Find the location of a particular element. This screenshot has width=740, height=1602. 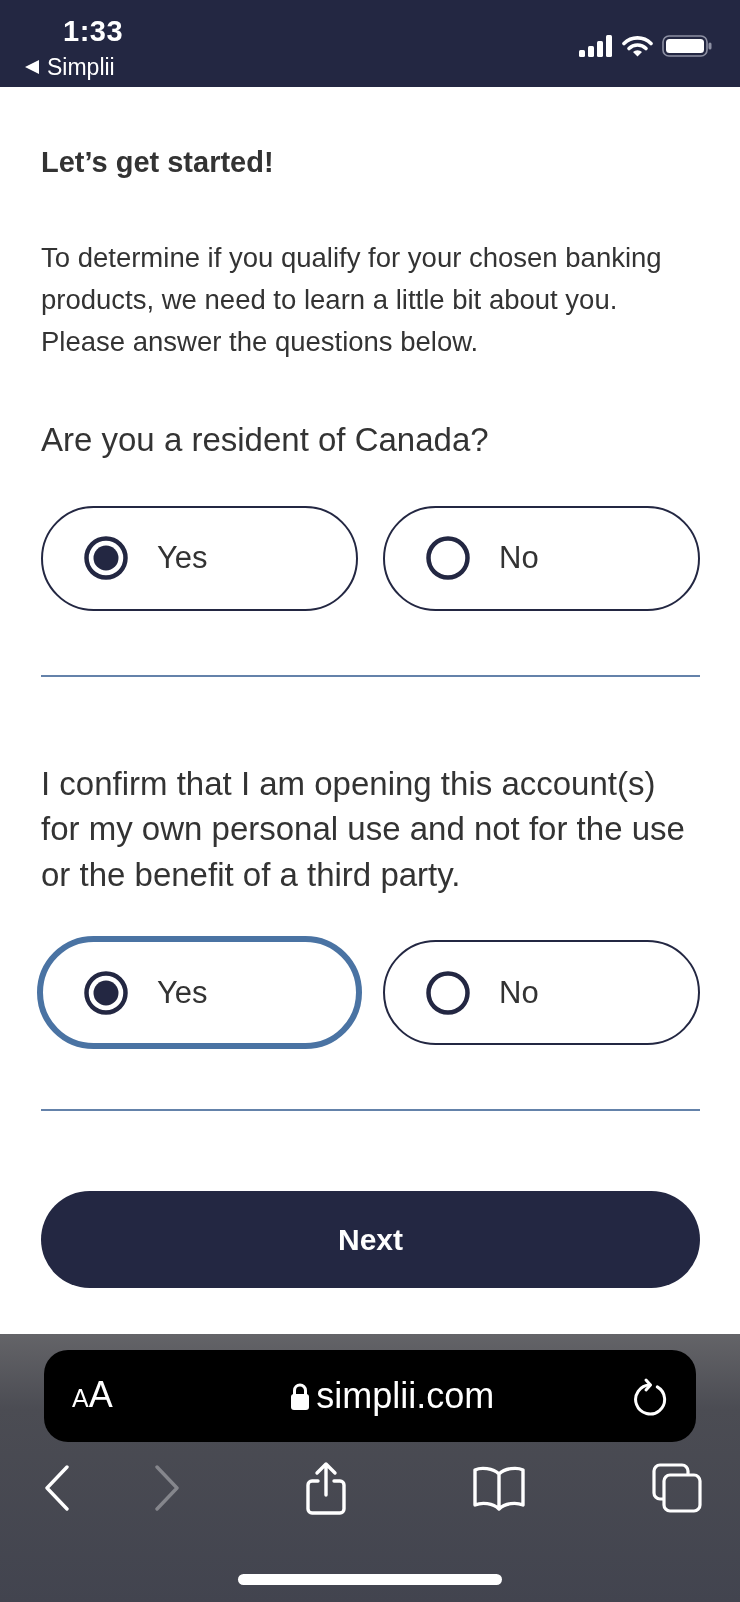

signal-icon is located at coordinates (596, 45).